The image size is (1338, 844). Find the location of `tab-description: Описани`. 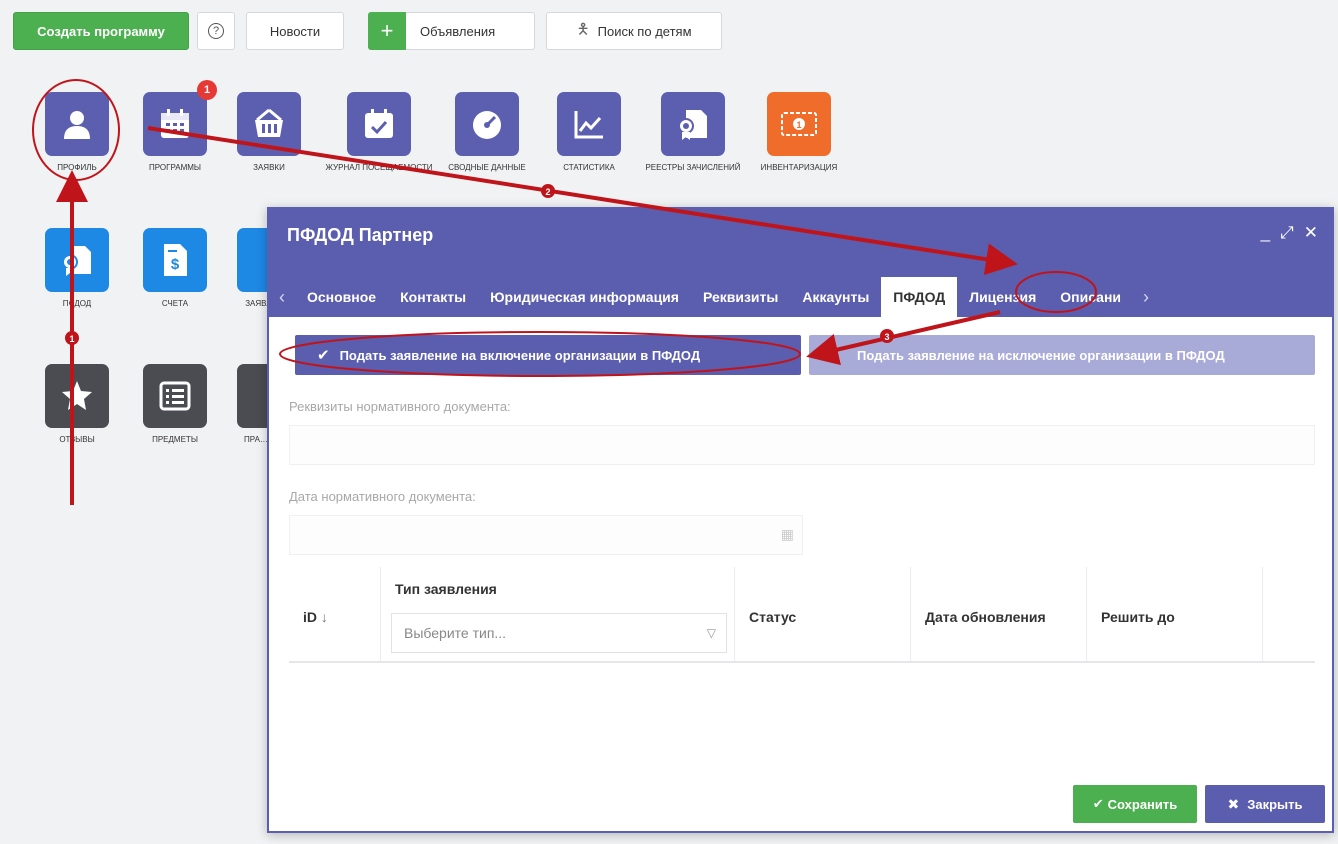

tab-description: Описани is located at coordinates (1090, 297).